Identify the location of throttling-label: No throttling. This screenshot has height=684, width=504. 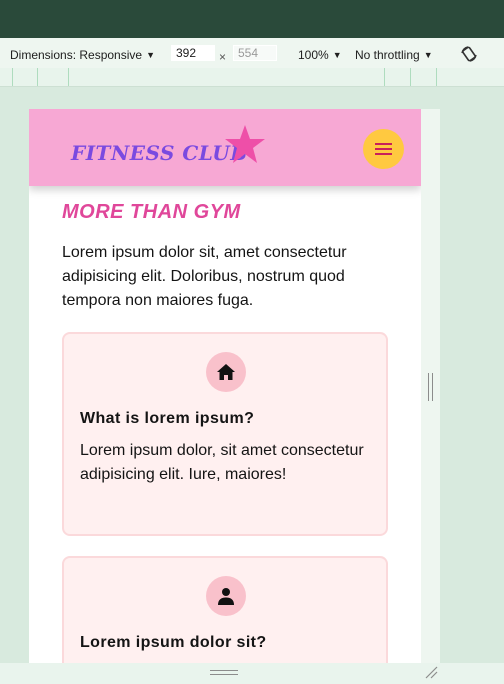
(387, 55).